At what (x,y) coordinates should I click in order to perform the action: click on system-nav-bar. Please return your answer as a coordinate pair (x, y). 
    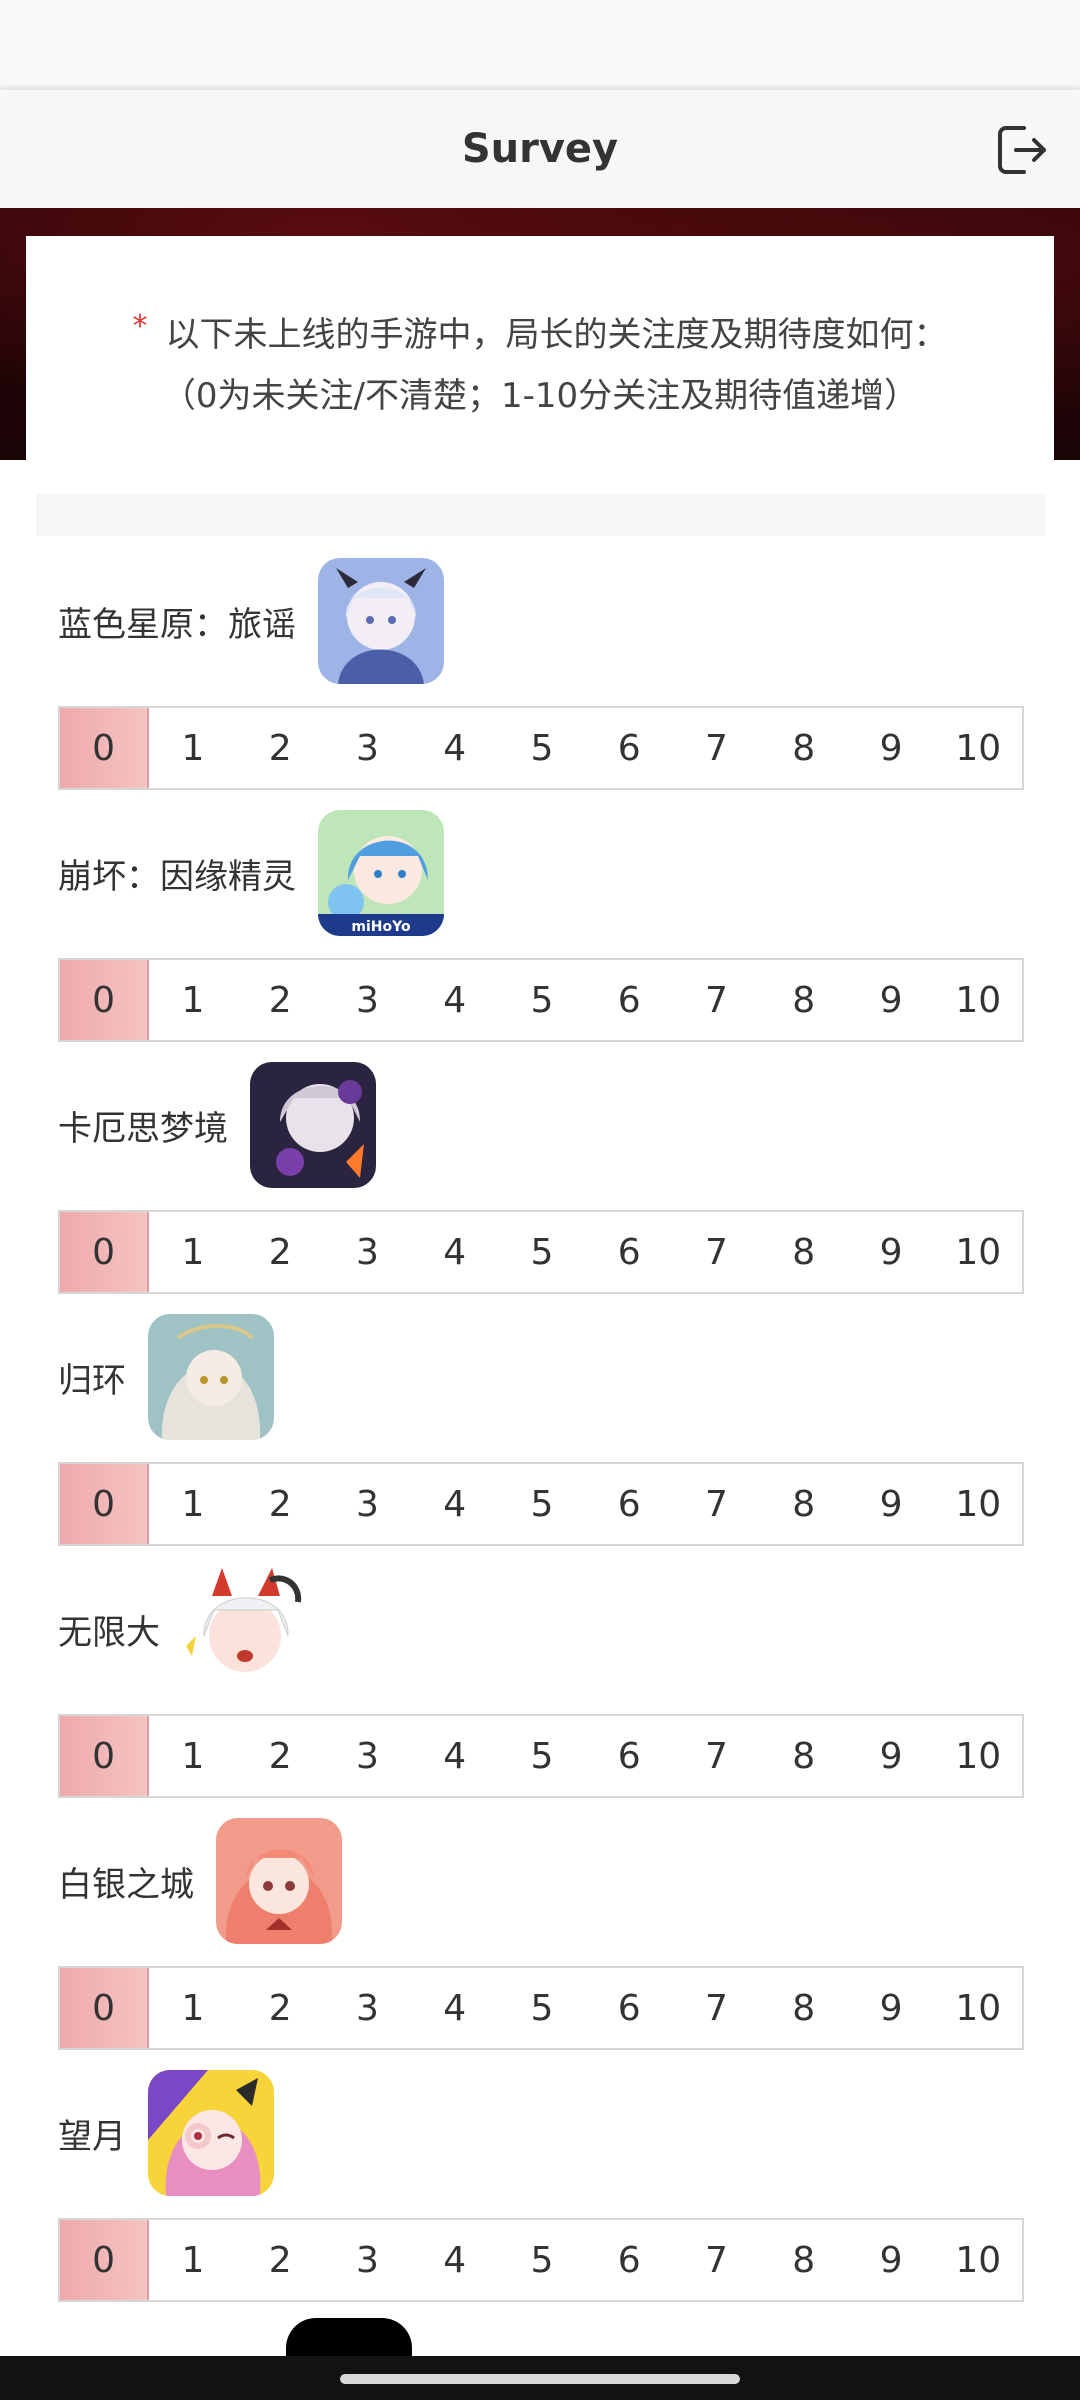
    Looking at the image, I should click on (540, 2378).